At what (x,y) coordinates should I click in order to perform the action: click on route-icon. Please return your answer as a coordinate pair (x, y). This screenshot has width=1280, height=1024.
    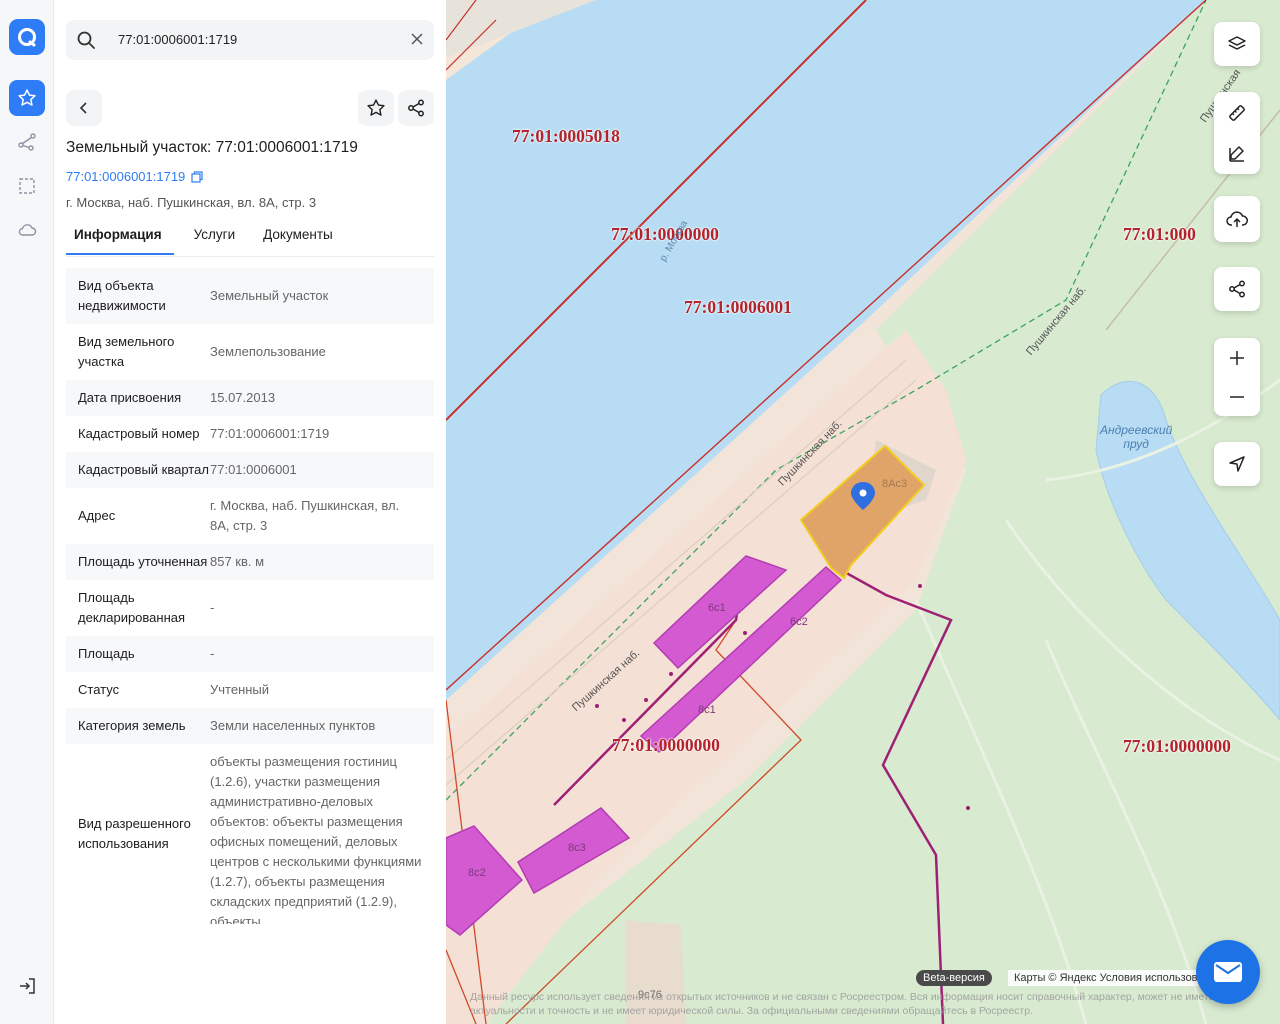
    Looking at the image, I should click on (27, 142).